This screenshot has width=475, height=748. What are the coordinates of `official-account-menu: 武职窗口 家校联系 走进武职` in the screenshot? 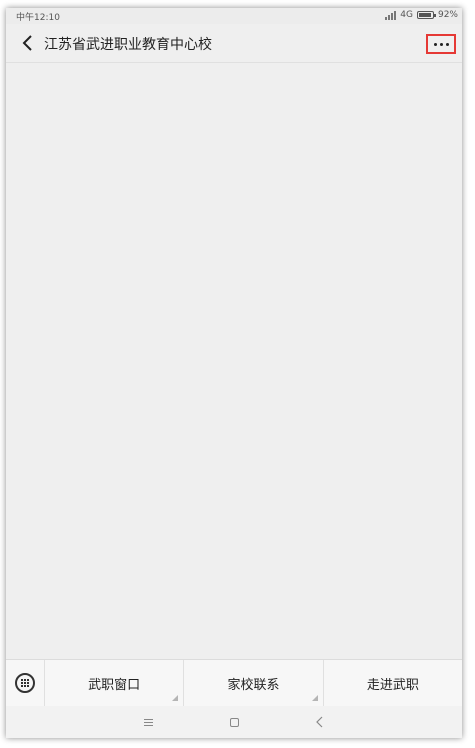 It's located at (234, 682).